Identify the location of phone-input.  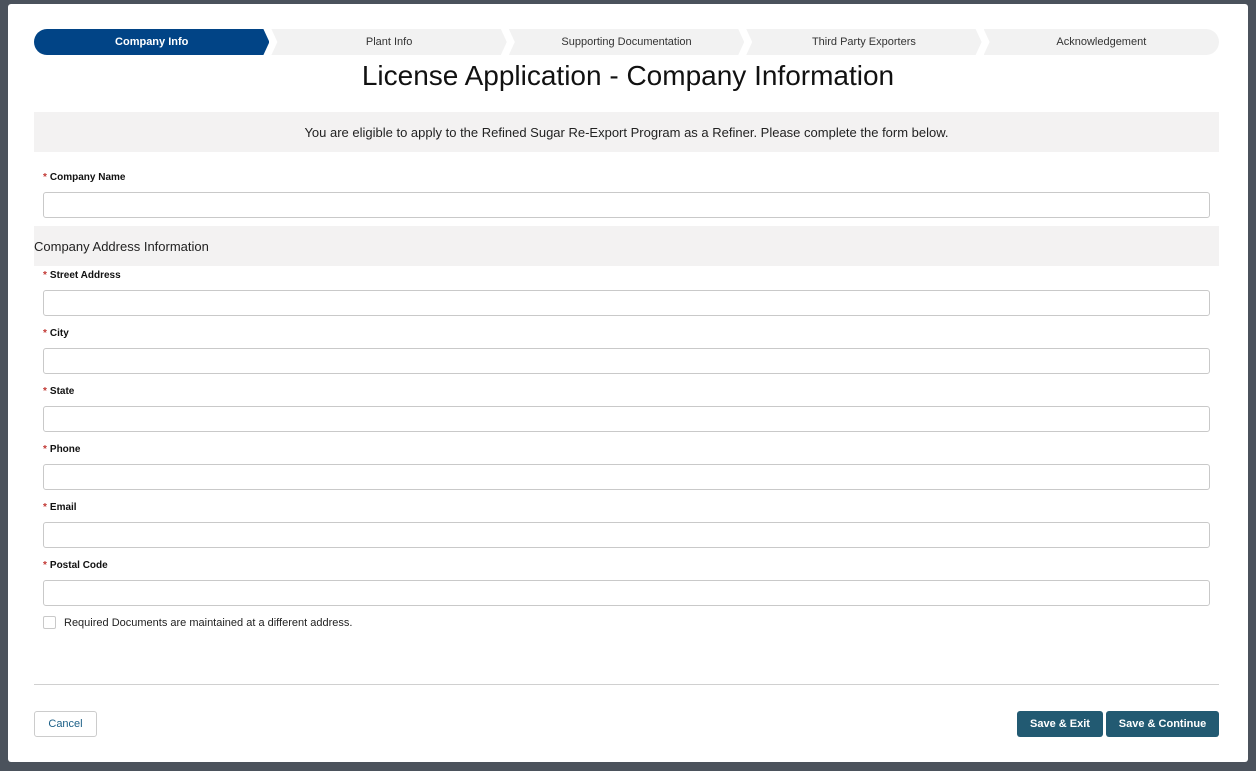
(626, 477).